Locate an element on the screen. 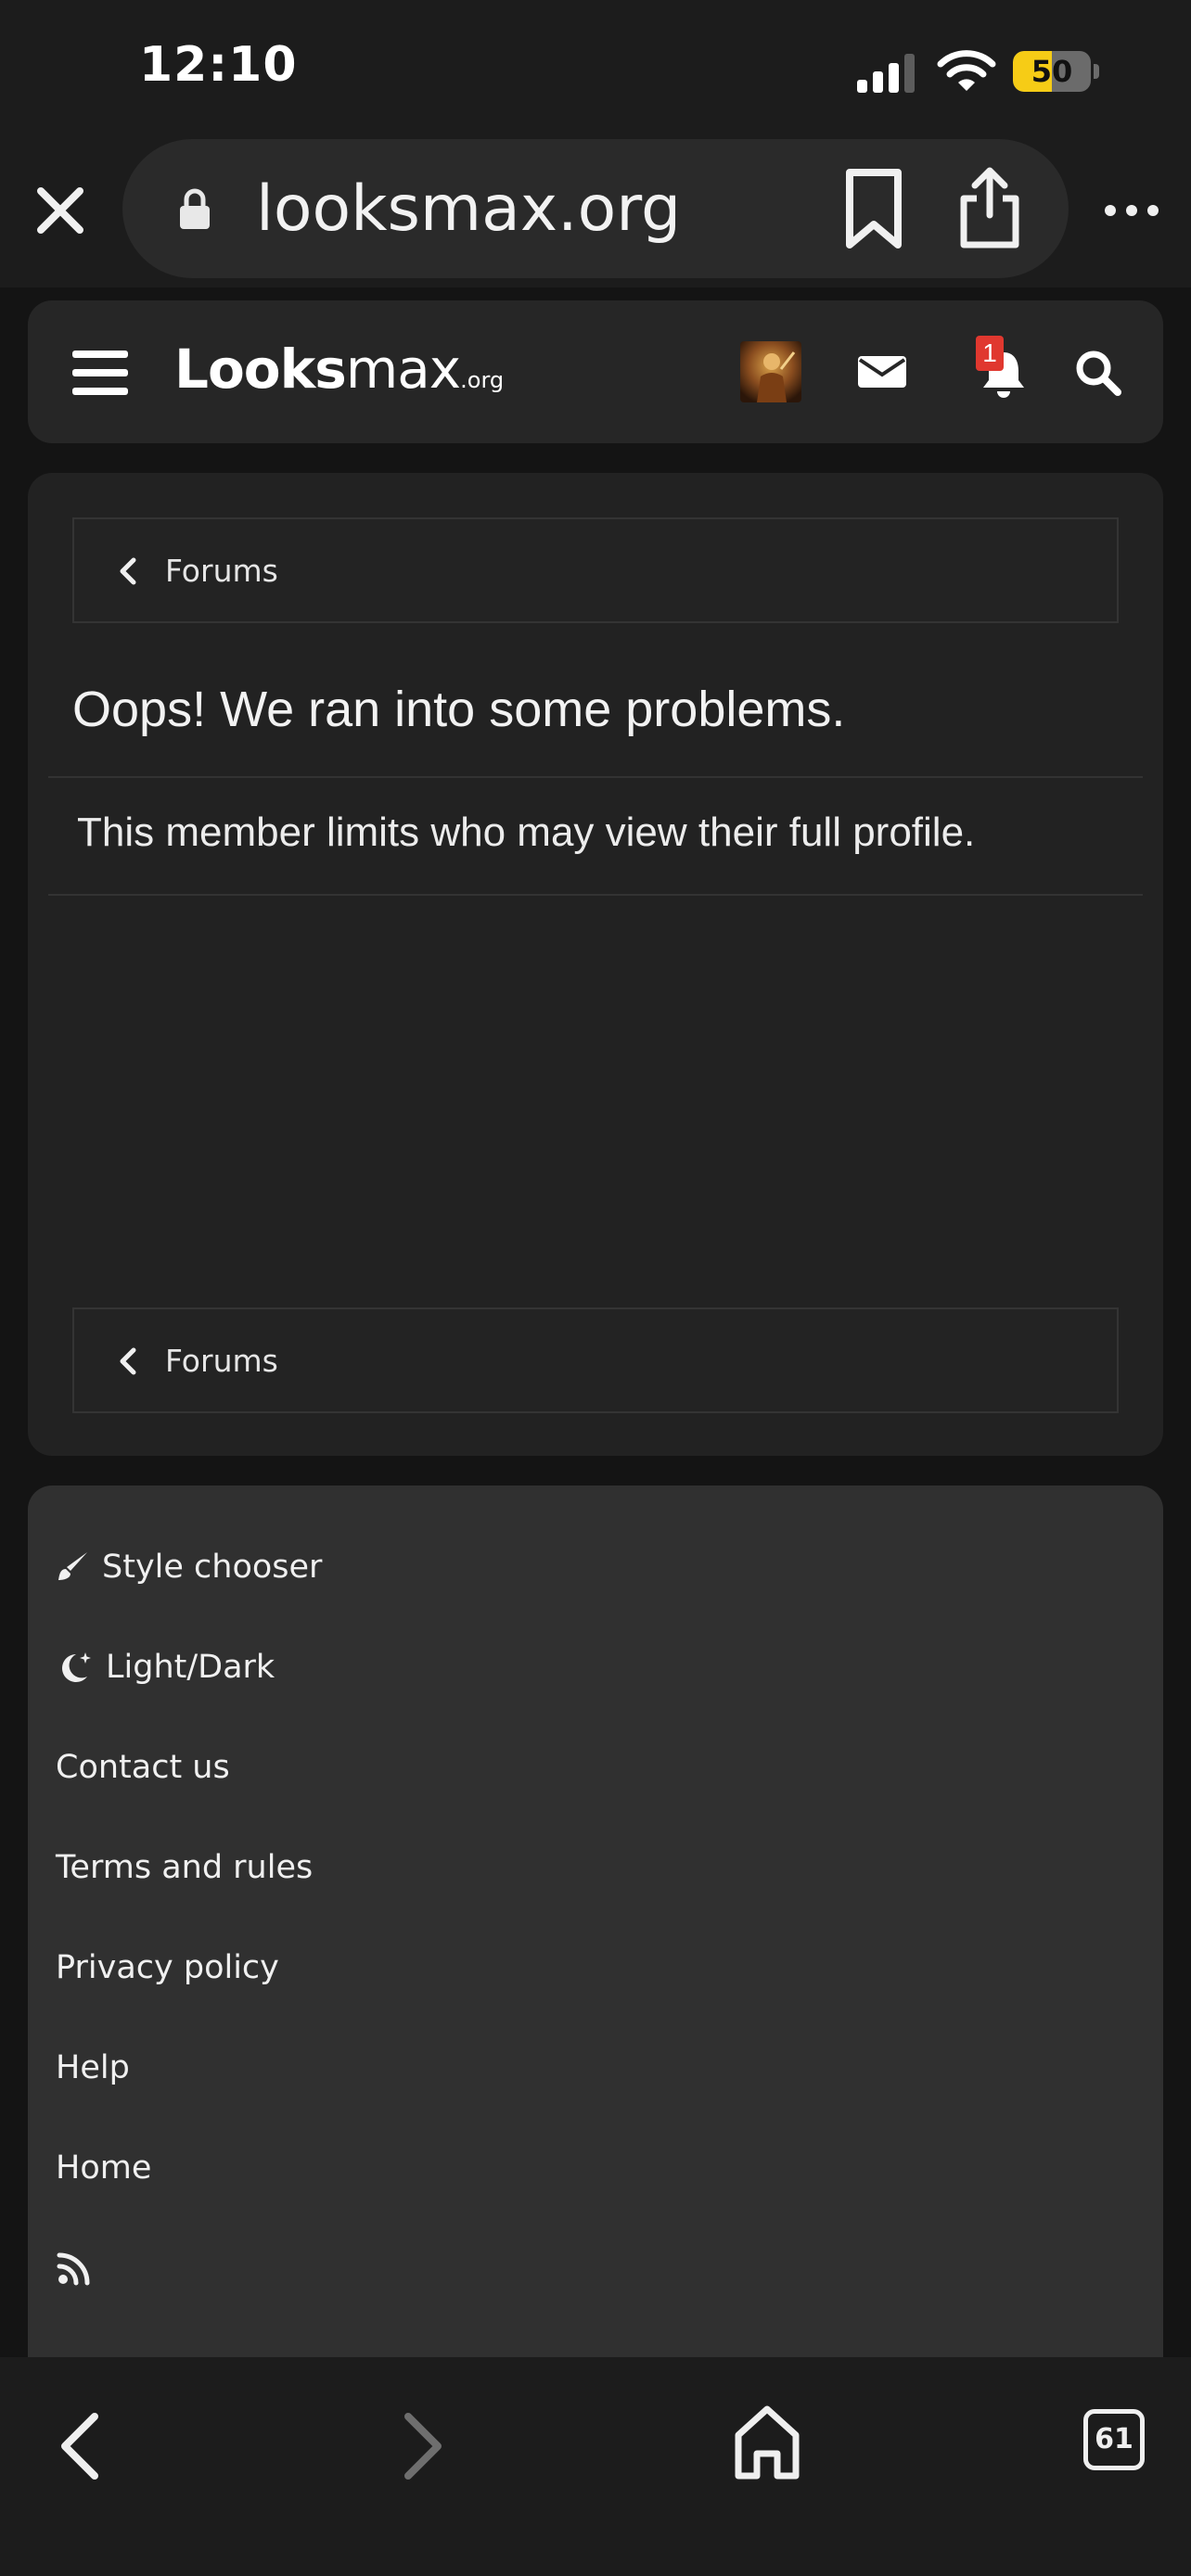 The height and width of the screenshot is (2576, 1191). tab-count: 61 is located at coordinates (1114, 2439).